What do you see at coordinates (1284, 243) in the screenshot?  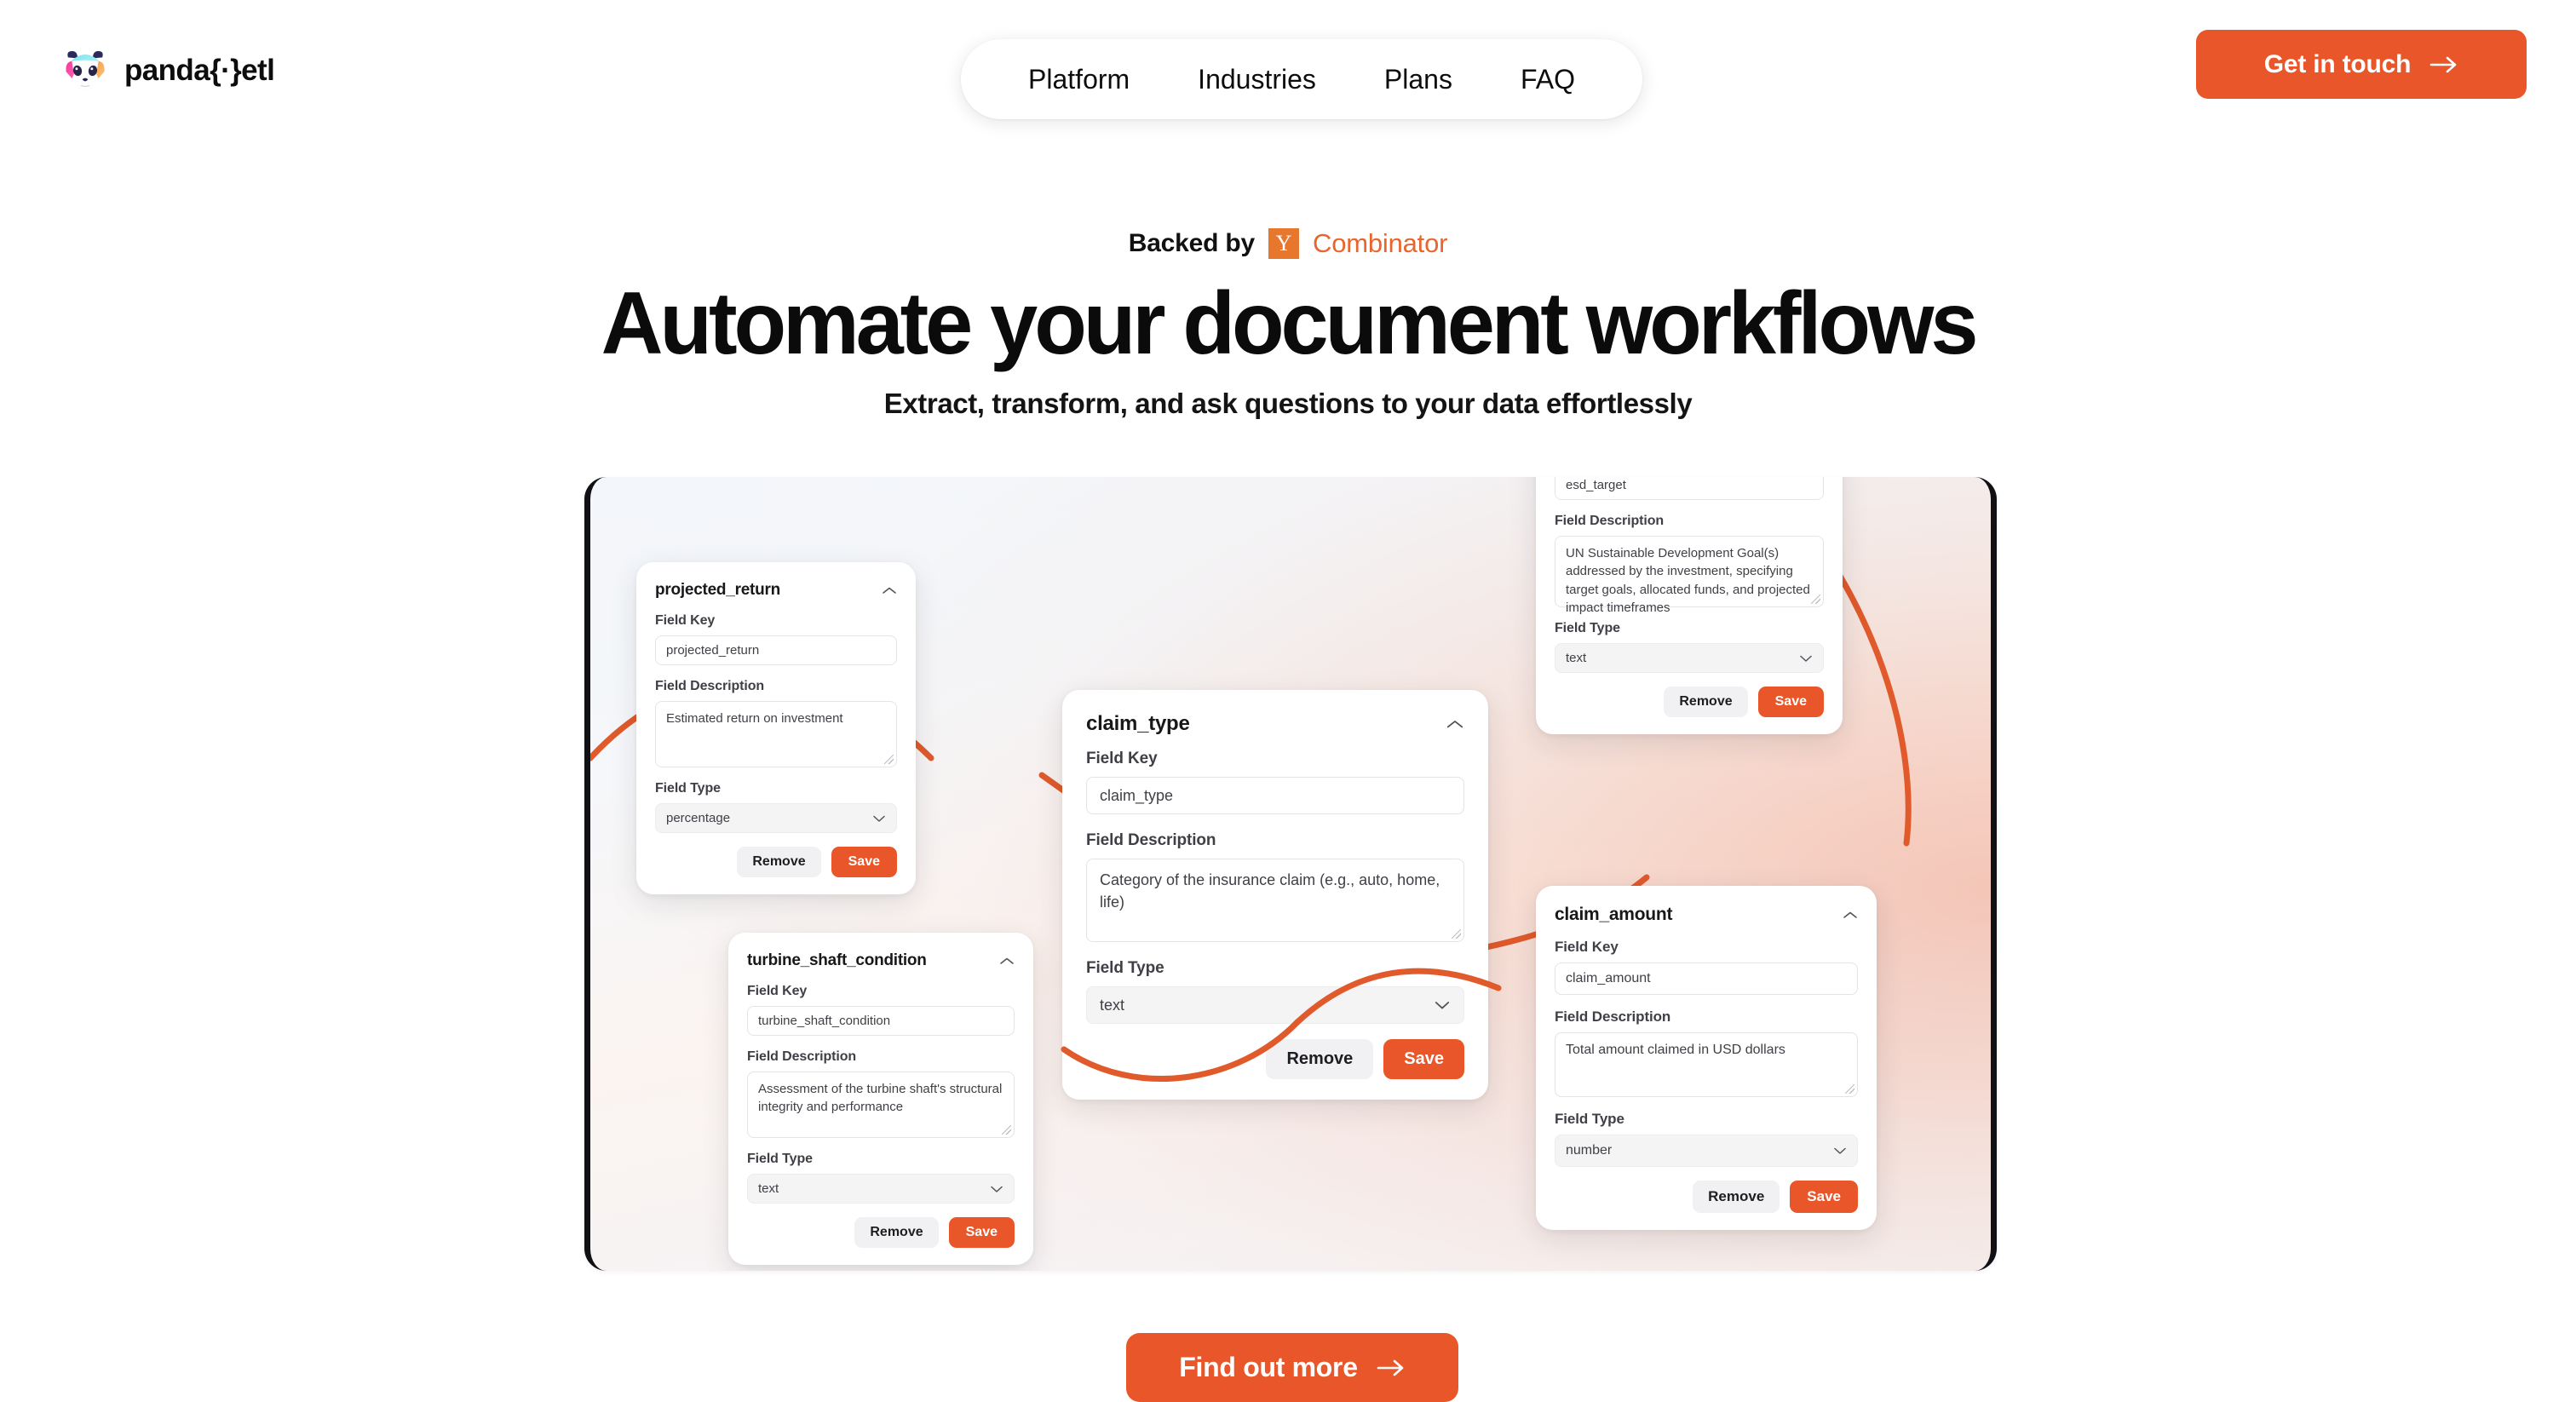 I see `y-combinator-icon: Y` at bounding box center [1284, 243].